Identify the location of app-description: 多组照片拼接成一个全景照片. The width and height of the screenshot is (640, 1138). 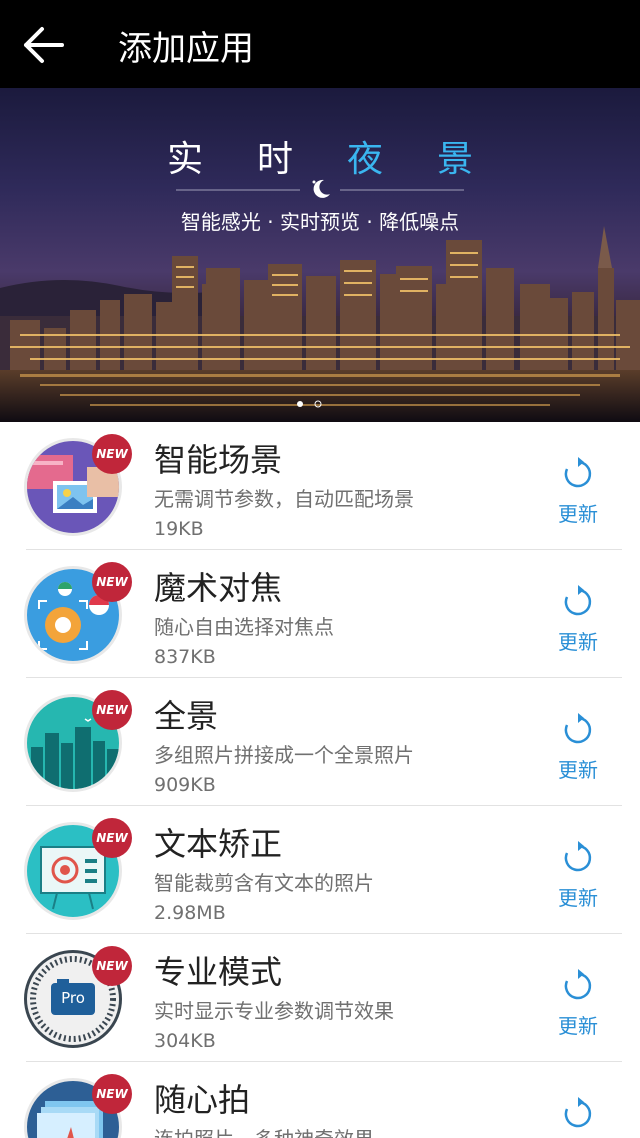
(284, 755).